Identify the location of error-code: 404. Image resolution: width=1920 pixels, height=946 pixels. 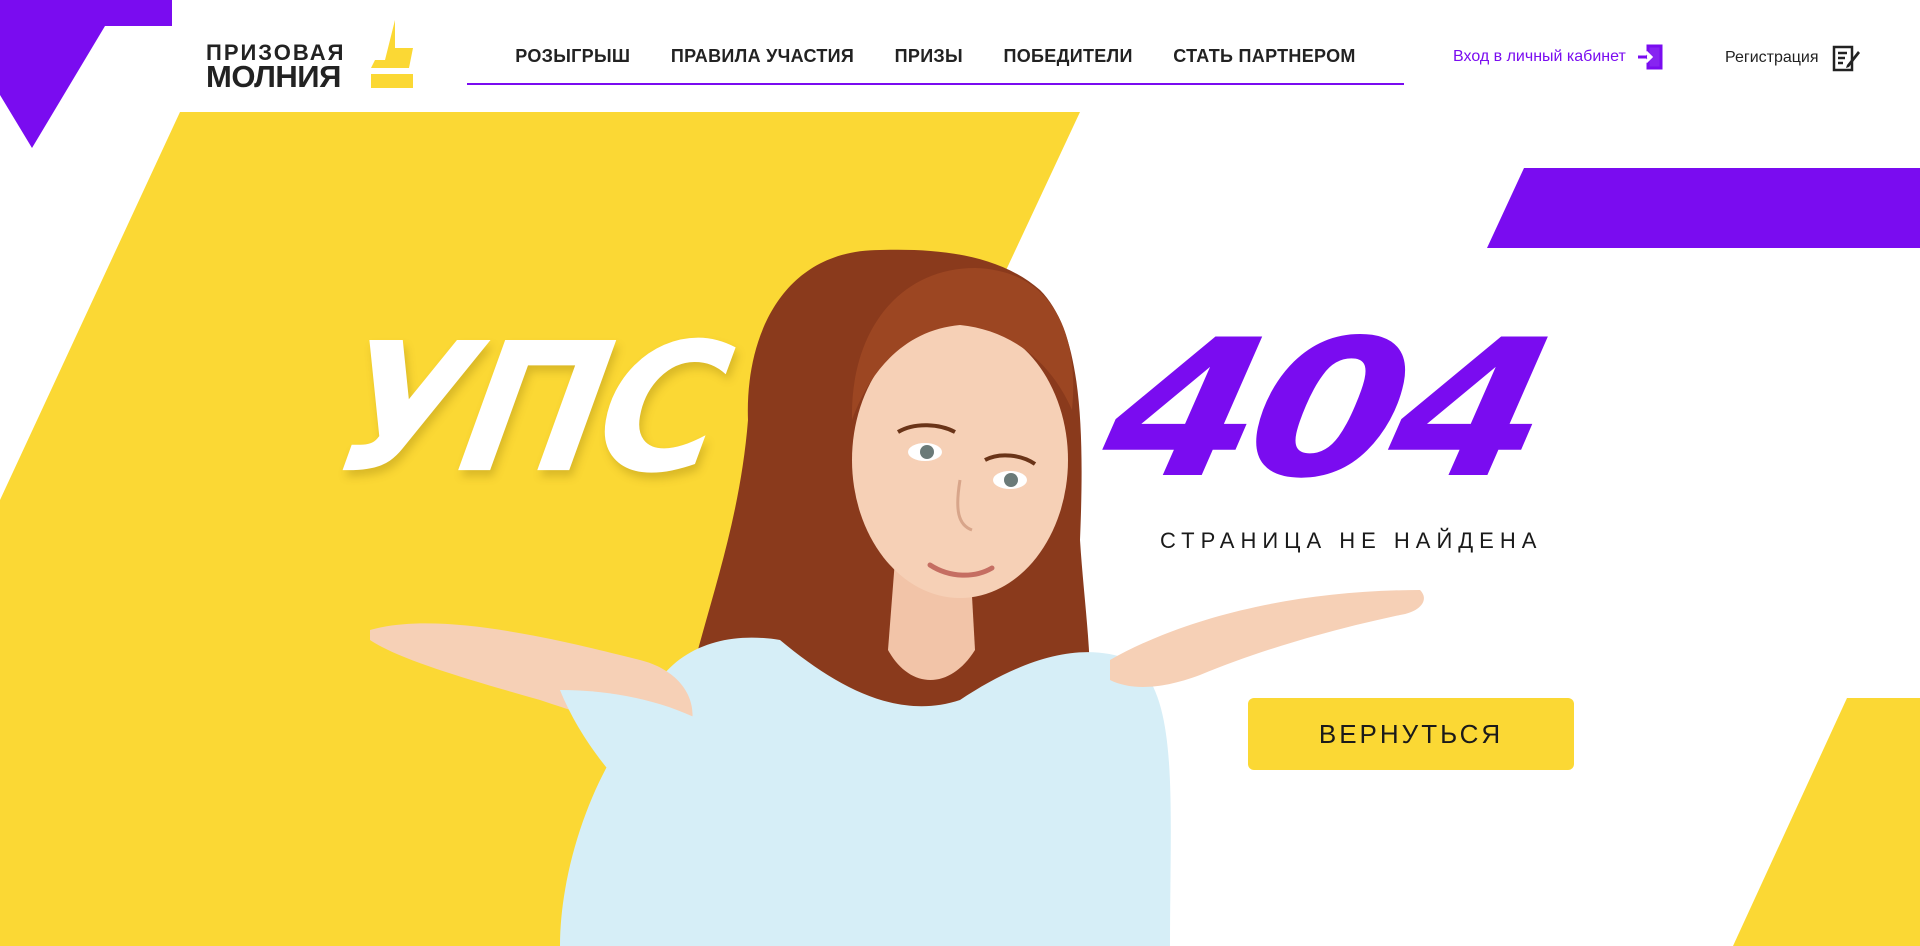
(1325, 409).